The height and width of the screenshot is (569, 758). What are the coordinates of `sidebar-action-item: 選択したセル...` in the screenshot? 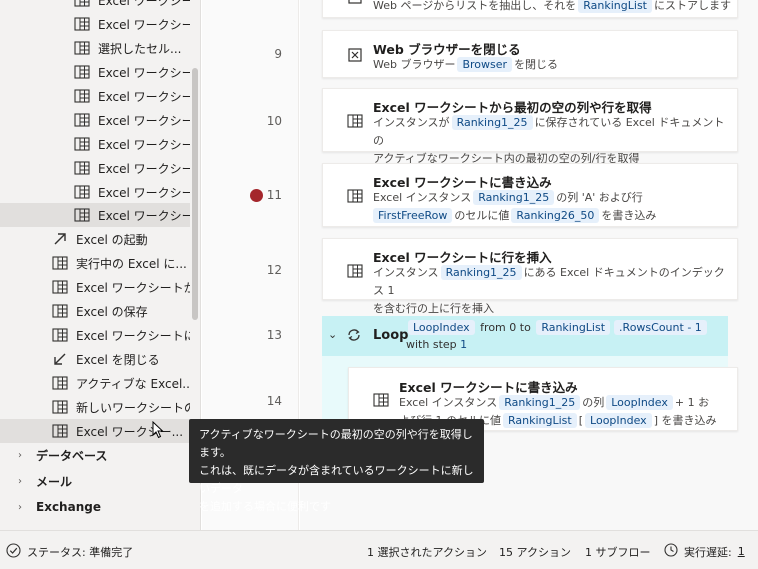 It's located at (95, 48).